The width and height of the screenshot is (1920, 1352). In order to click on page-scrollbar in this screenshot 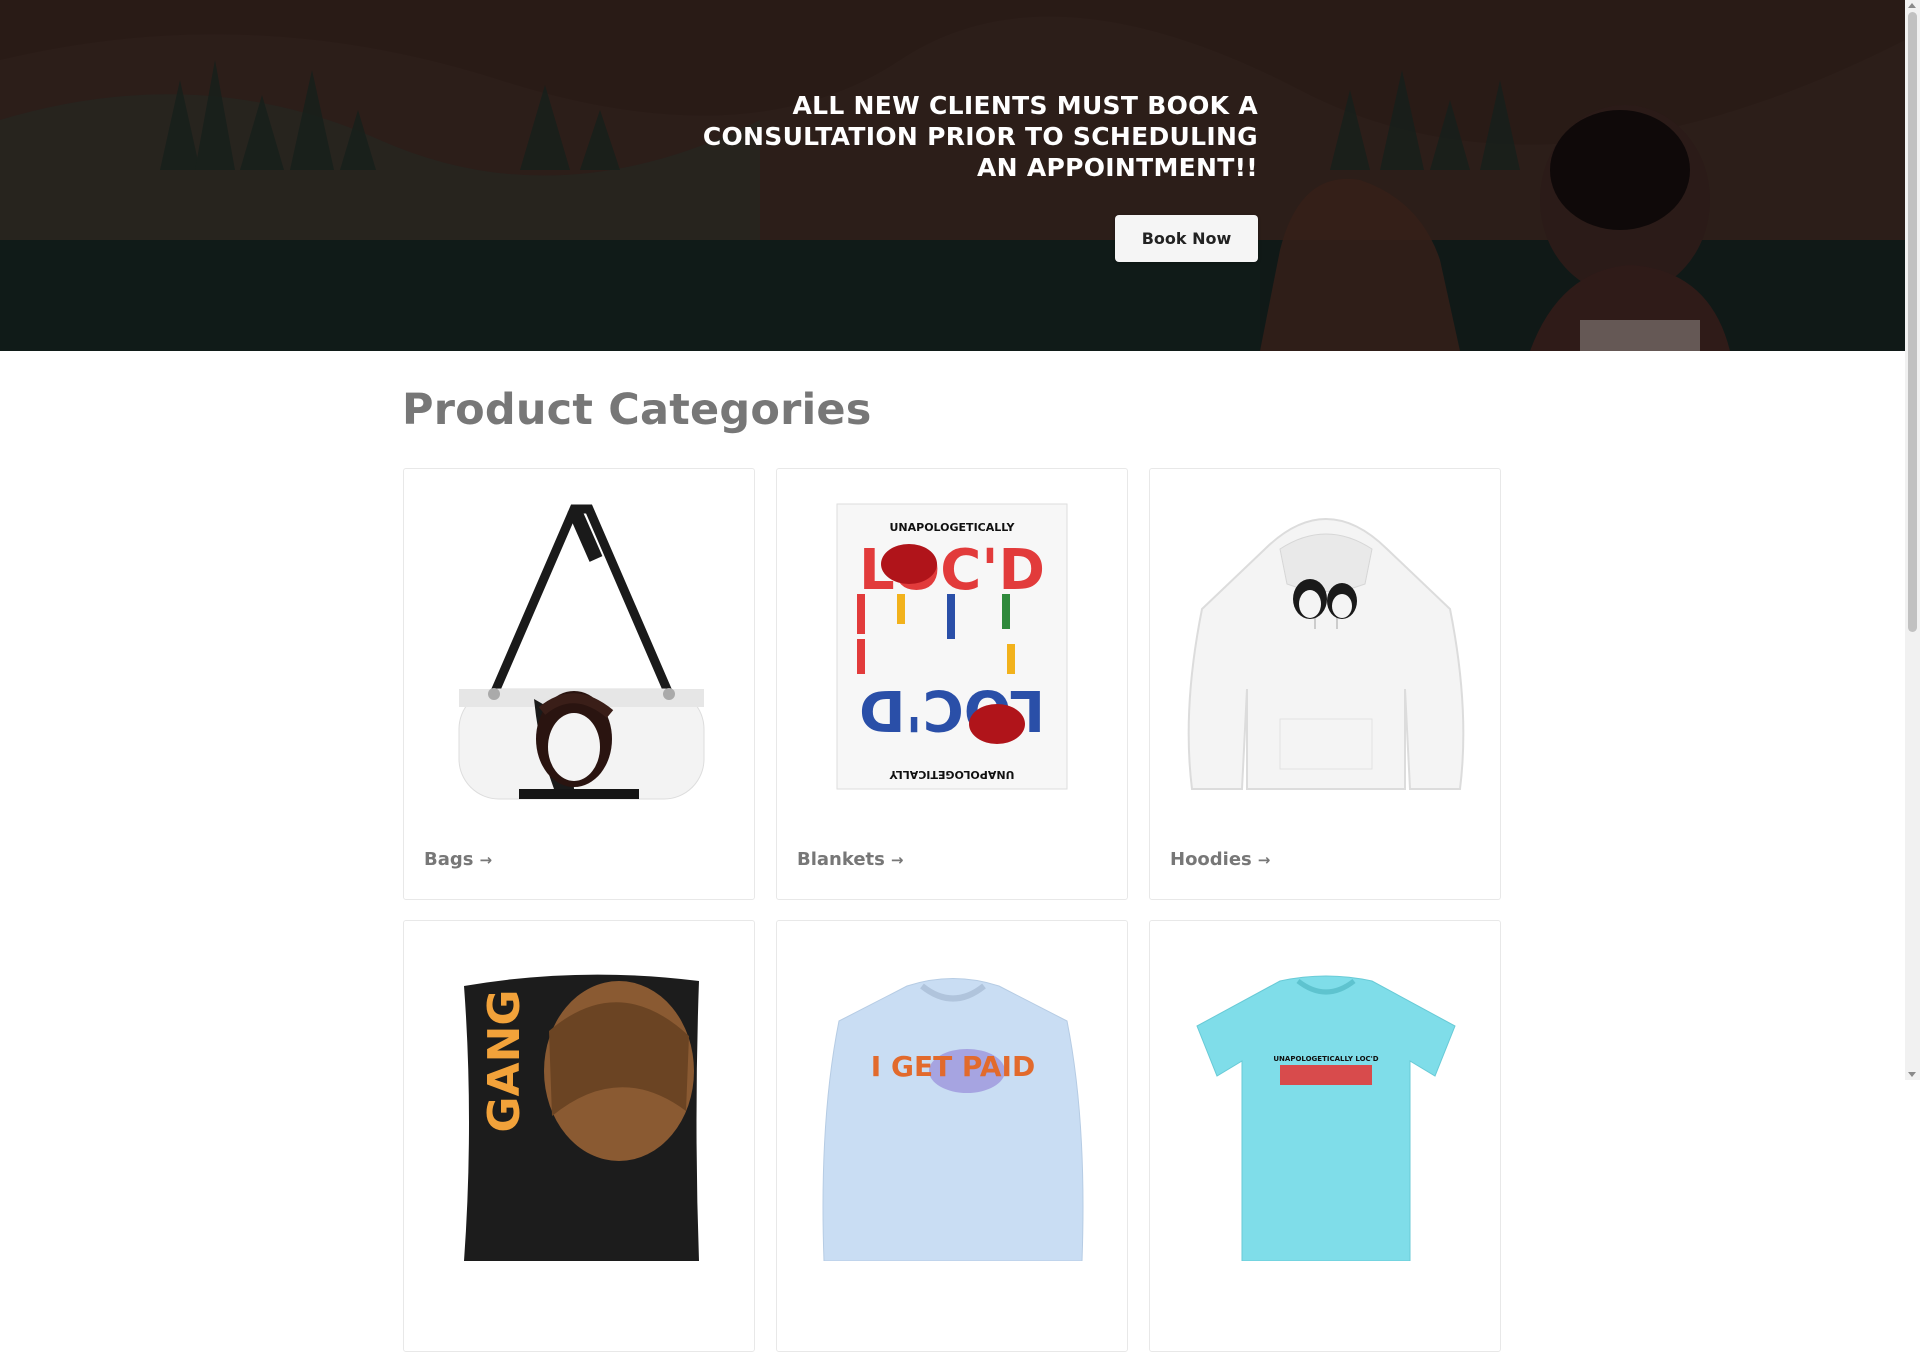, I will do `click(1912, 540)`.